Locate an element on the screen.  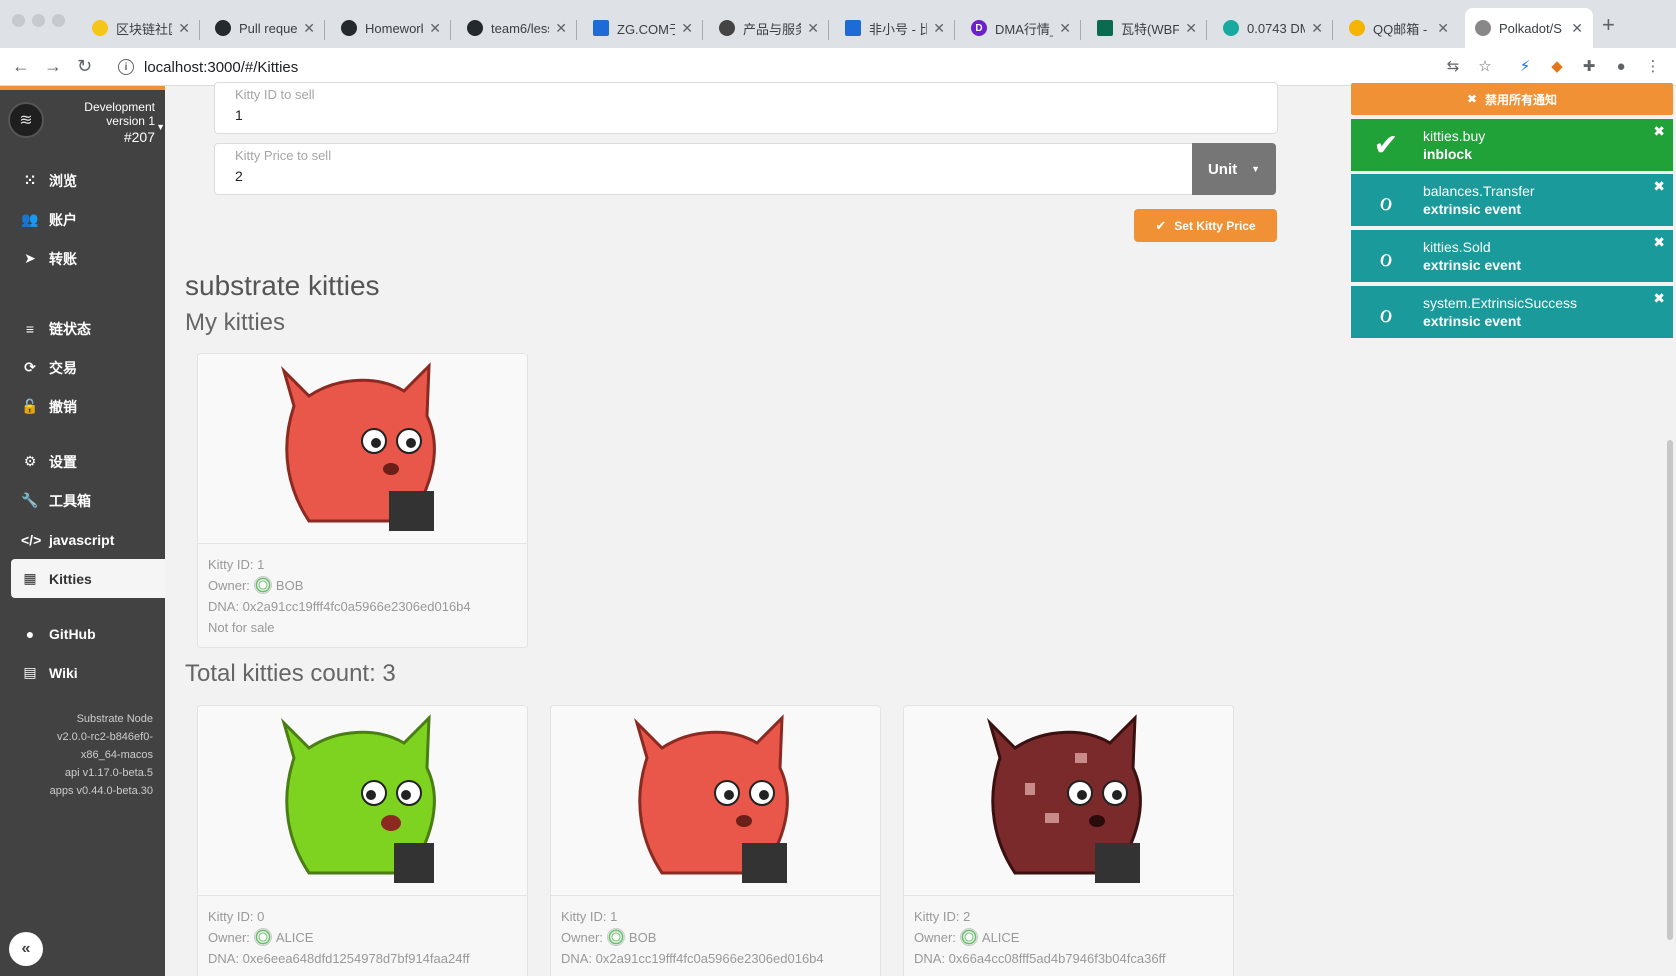
sidebar-item-toolbox: 🔧 工具箱 is located at coordinates (88, 500).